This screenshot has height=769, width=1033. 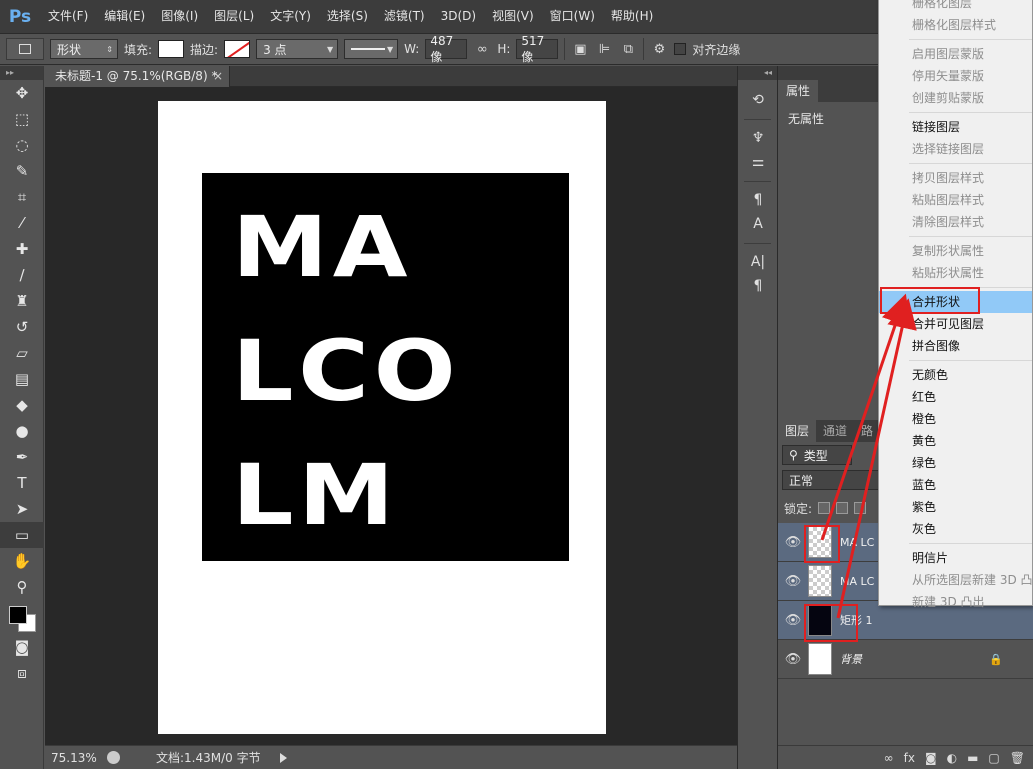 I want to click on lock-pixels-icon, so click(x=842, y=508).